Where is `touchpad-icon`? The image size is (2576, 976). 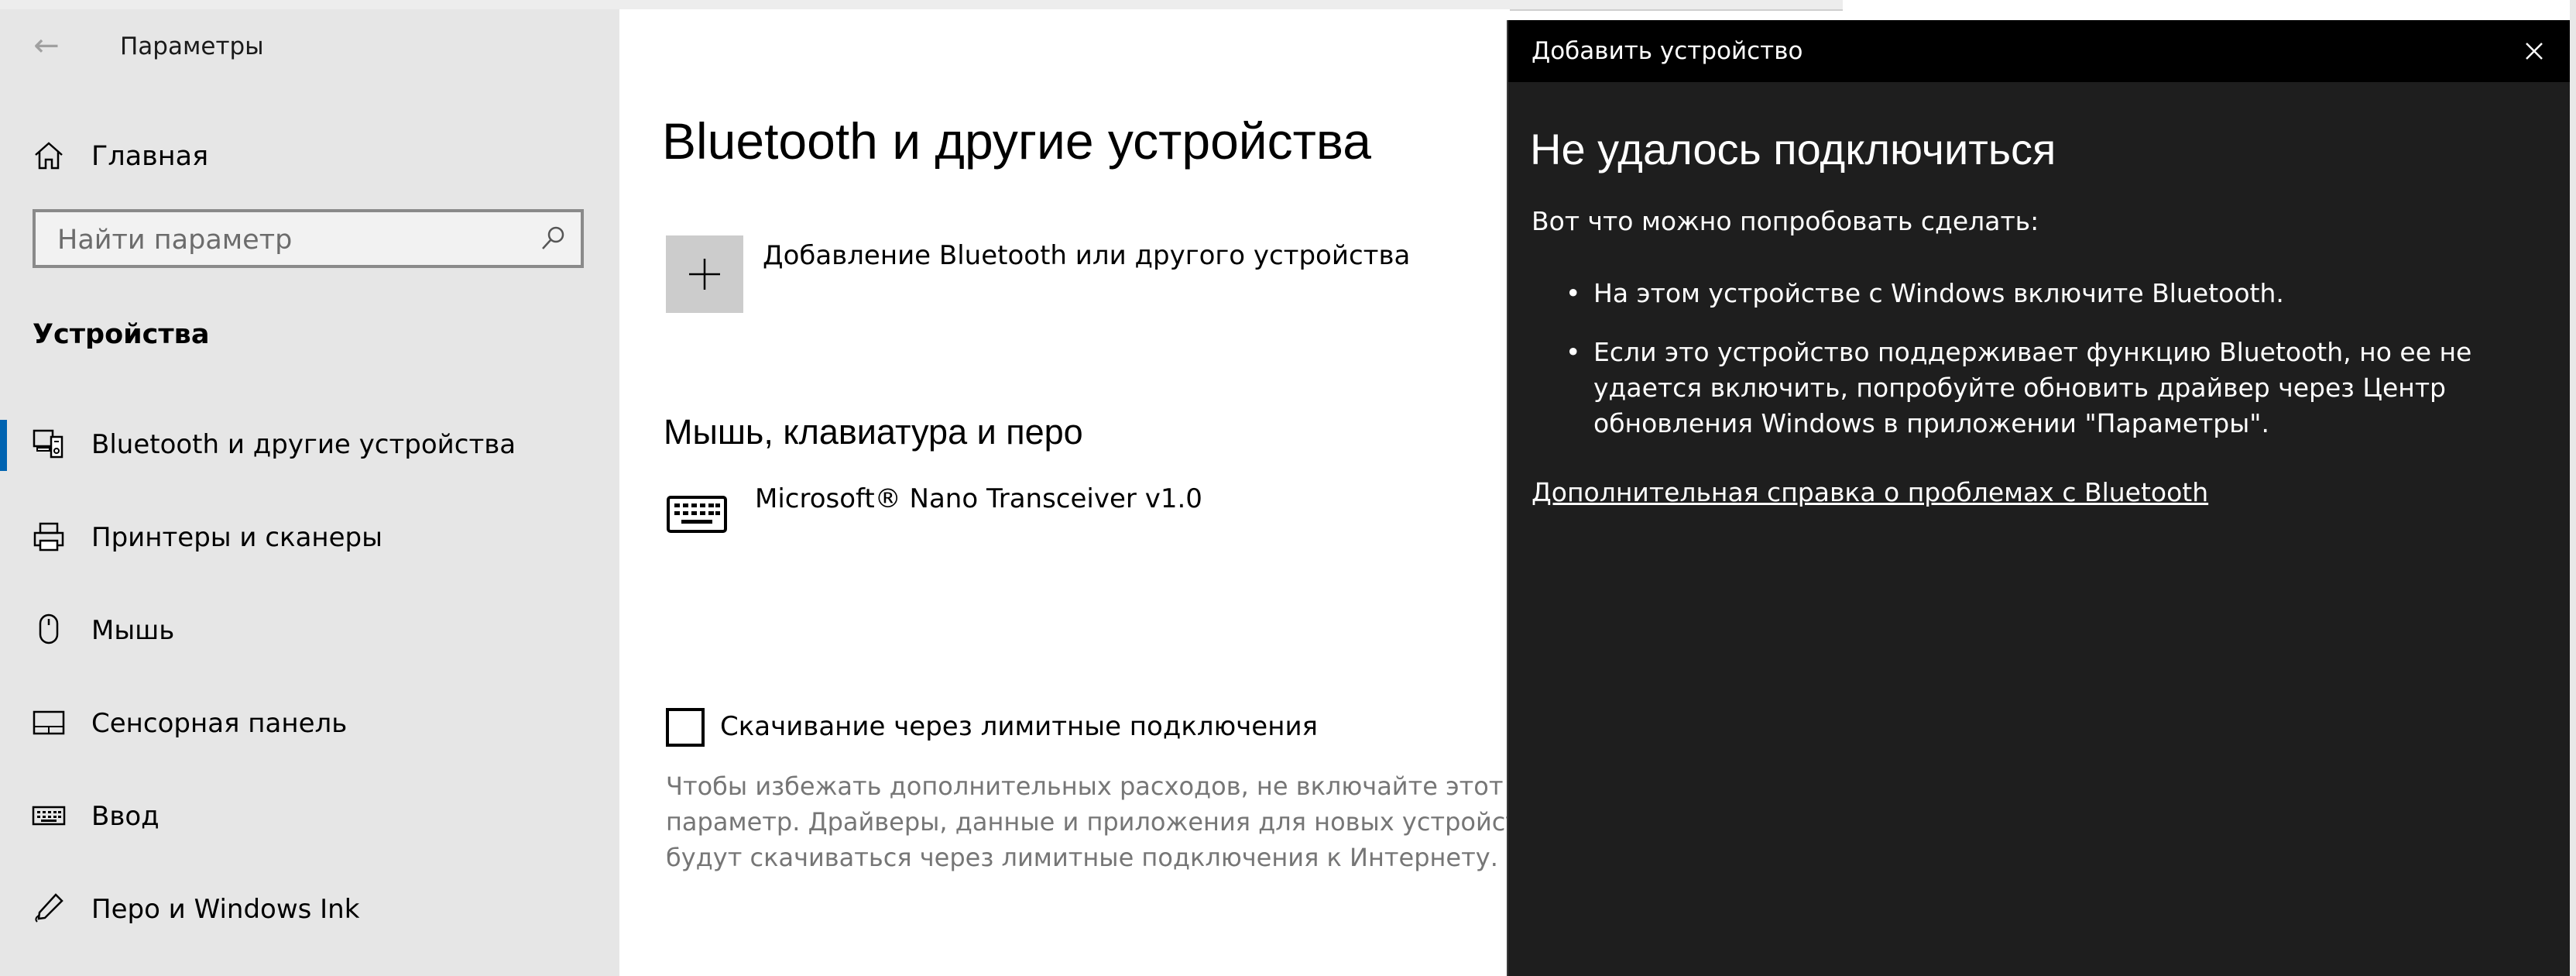 touchpad-icon is located at coordinates (49, 722).